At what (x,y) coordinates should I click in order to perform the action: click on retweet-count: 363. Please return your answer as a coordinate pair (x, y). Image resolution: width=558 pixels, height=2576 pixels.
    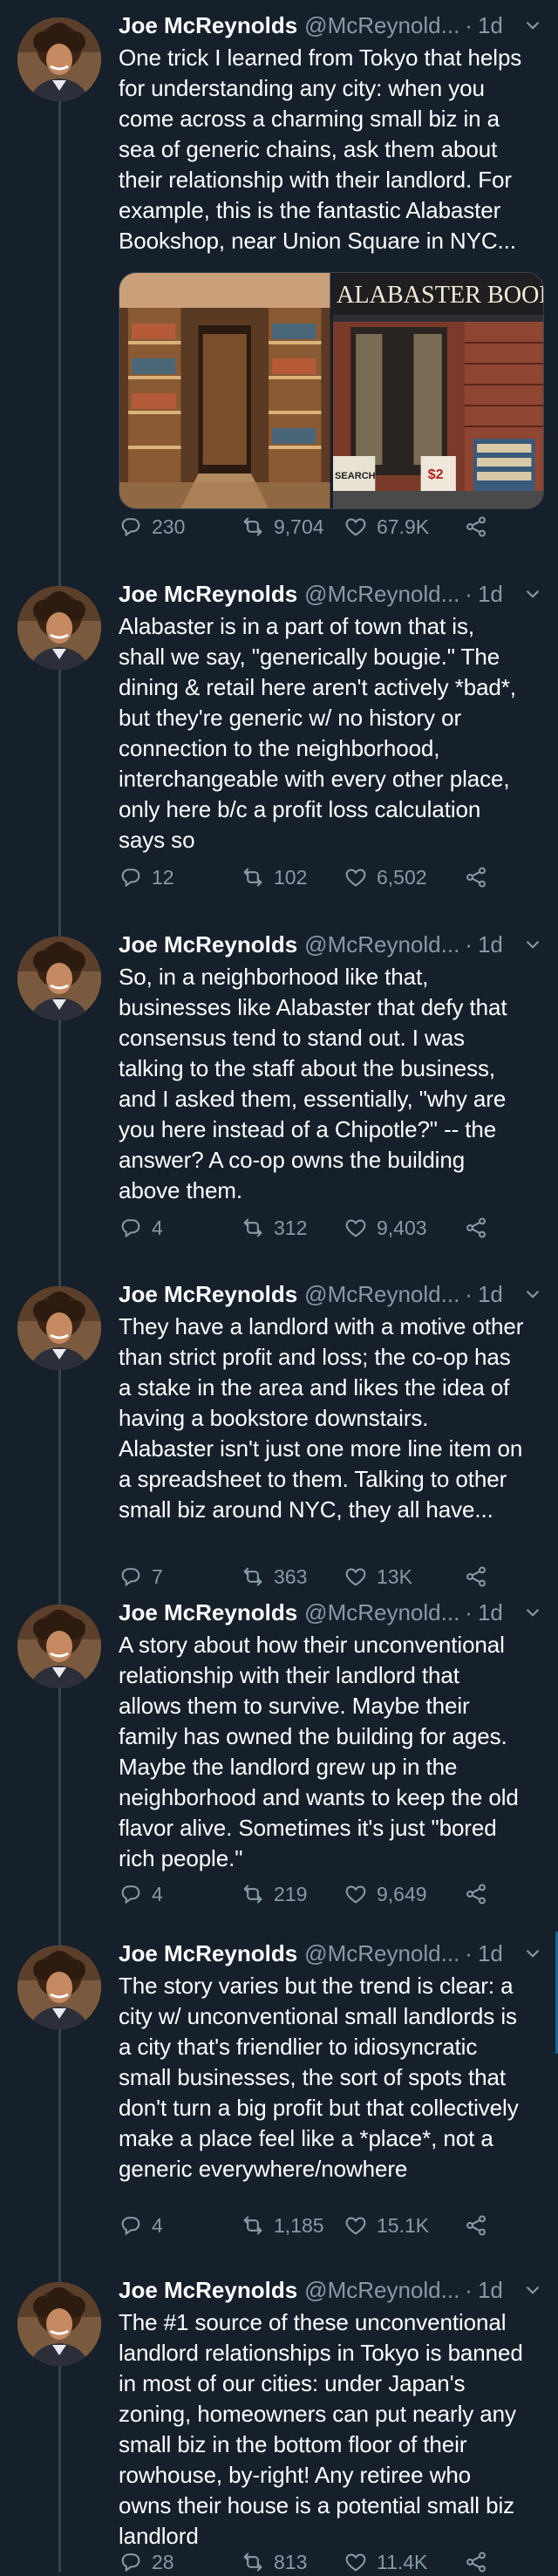
    Looking at the image, I should click on (291, 1576).